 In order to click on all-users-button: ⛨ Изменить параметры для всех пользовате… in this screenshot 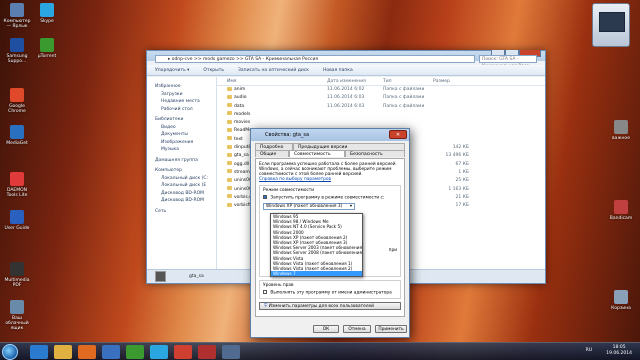, I will do `click(330, 305)`.